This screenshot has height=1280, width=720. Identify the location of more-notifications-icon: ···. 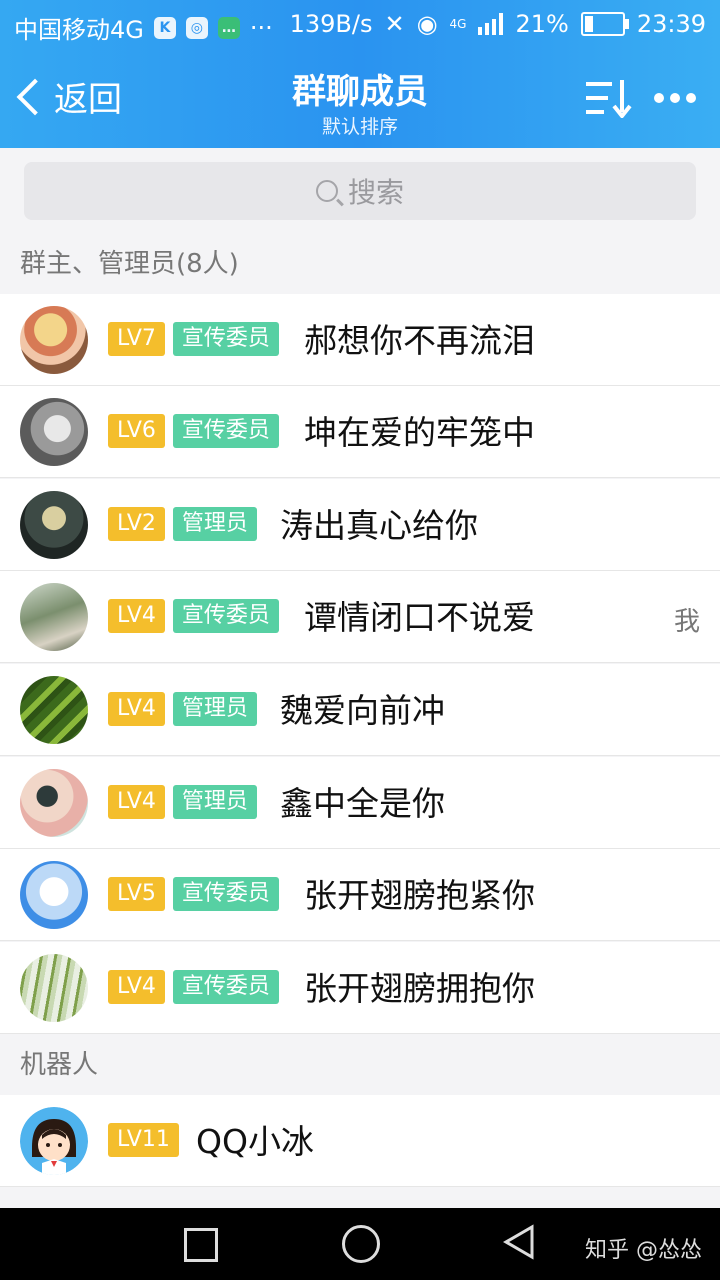
(261, 27).